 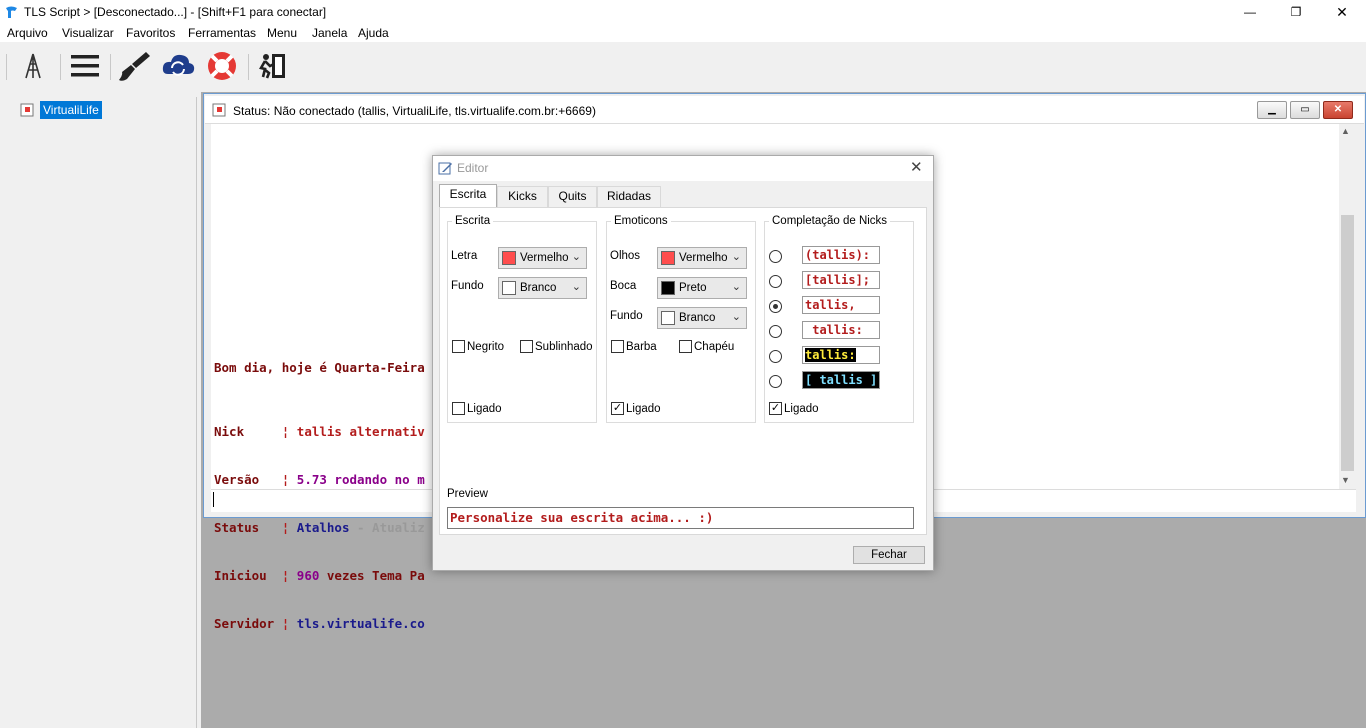 I want to click on child-restore-button: ▭, so click(x=1305, y=110).